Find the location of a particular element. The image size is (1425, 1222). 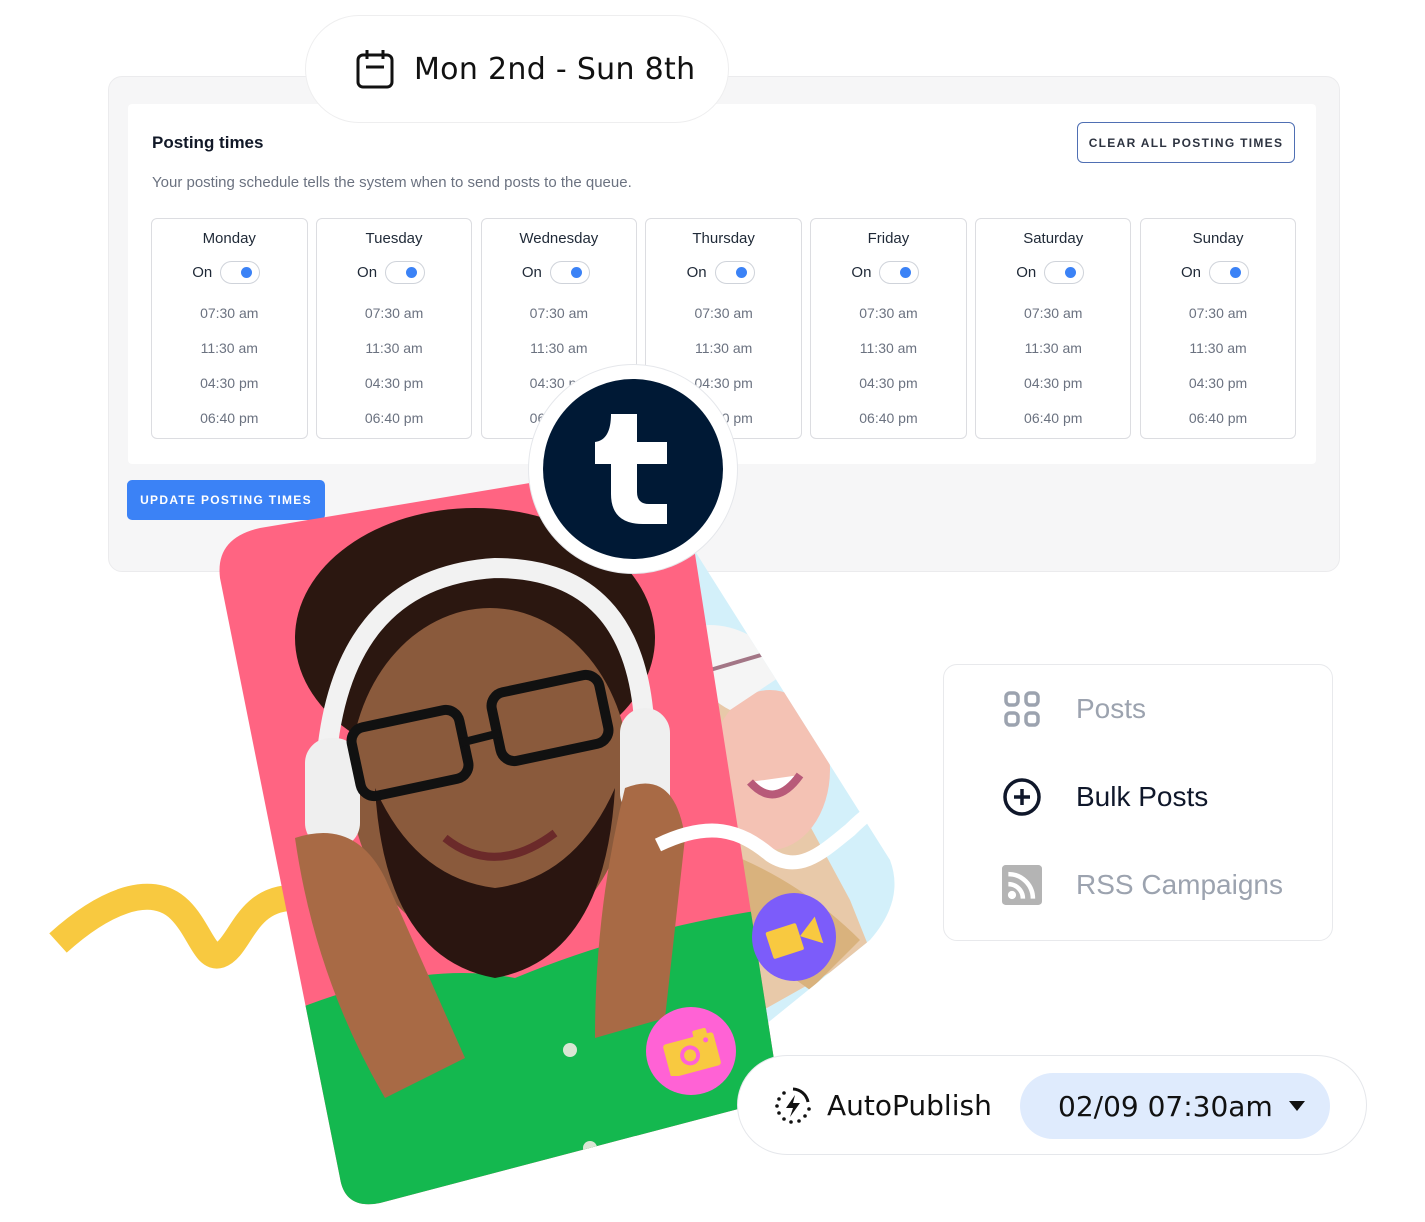

menu-item-label: RSS Campaigns is located at coordinates (1179, 884).